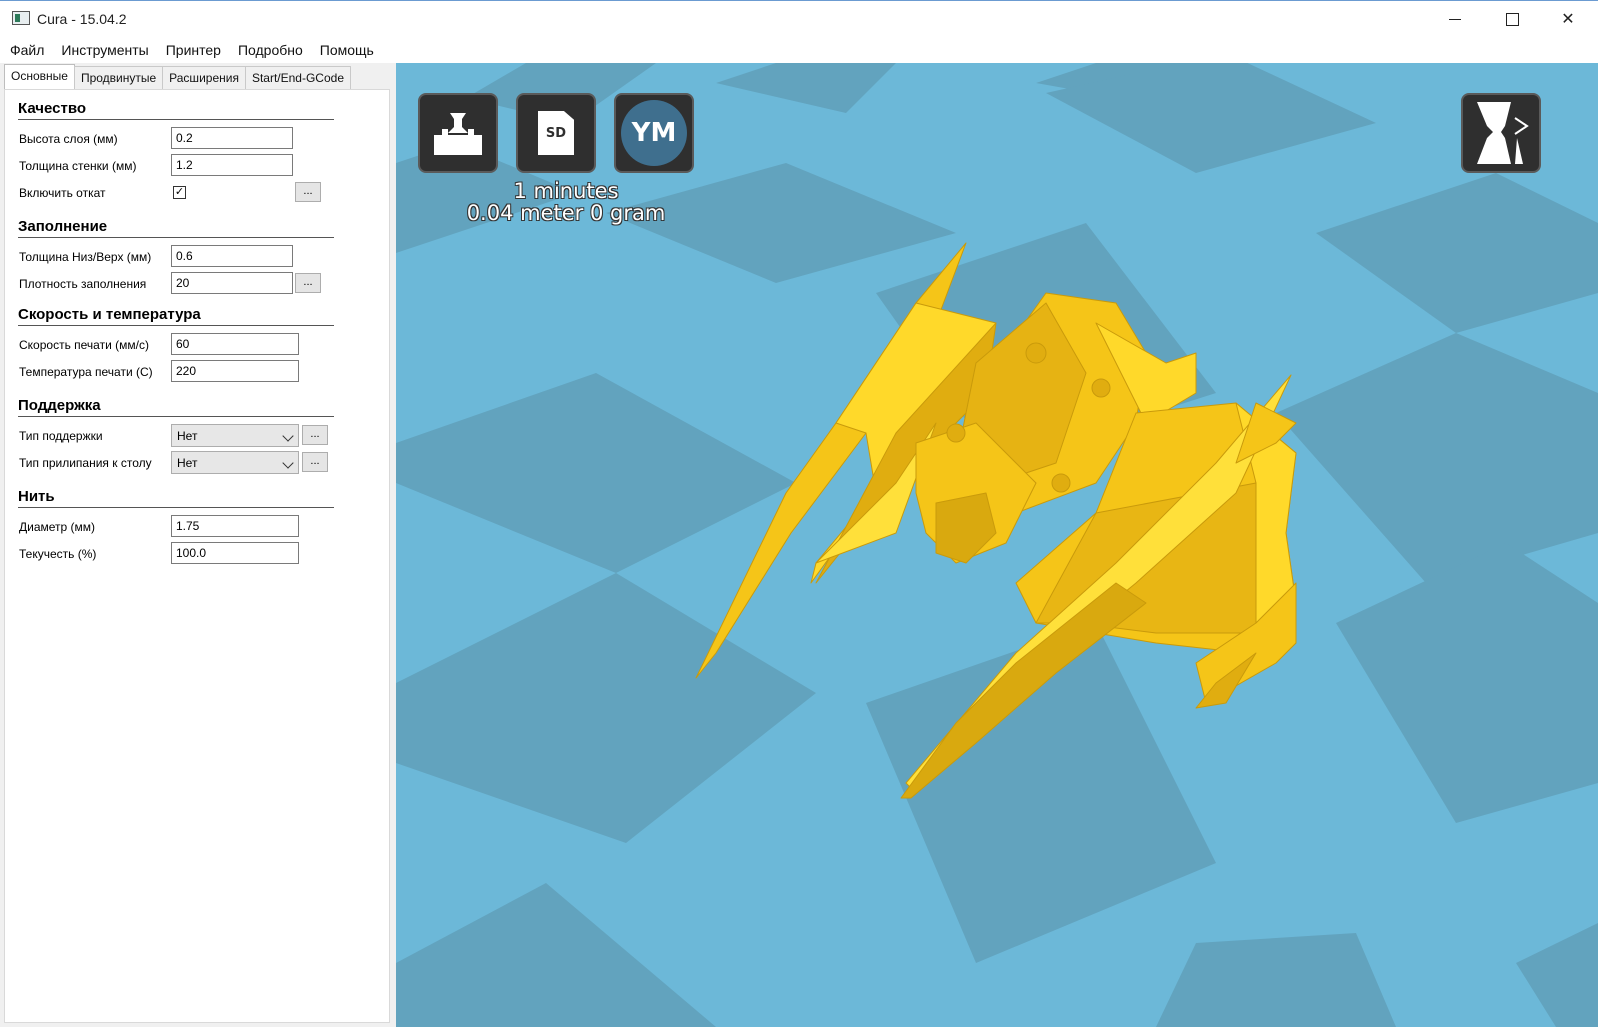  I want to click on tab-basic: Основные, so click(39, 77).